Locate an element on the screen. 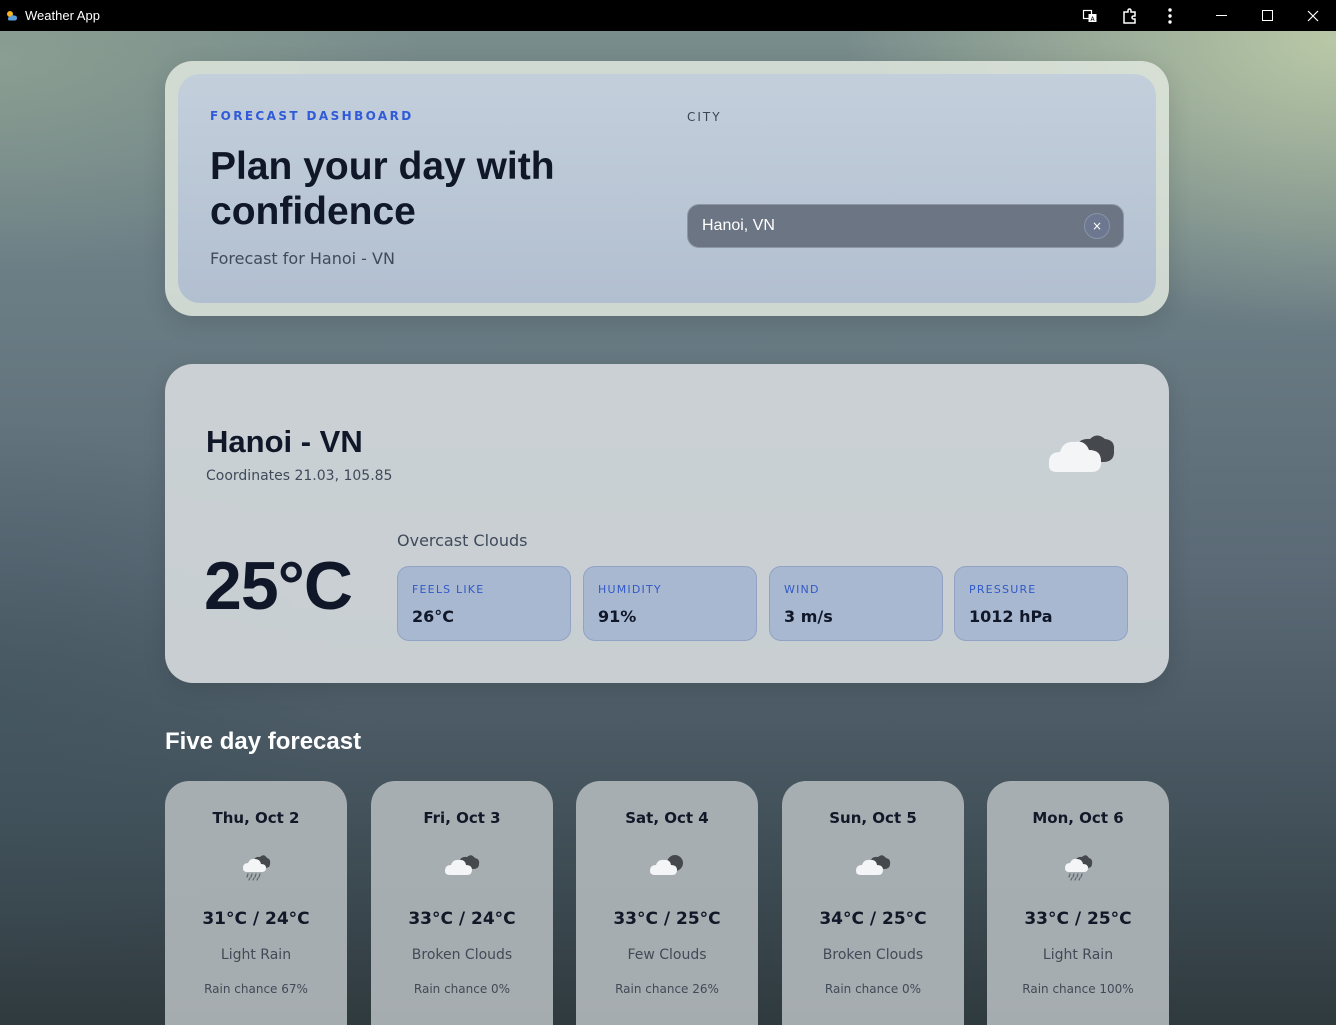  stat-humidity: HUMIDITY 91% is located at coordinates (670, 603).